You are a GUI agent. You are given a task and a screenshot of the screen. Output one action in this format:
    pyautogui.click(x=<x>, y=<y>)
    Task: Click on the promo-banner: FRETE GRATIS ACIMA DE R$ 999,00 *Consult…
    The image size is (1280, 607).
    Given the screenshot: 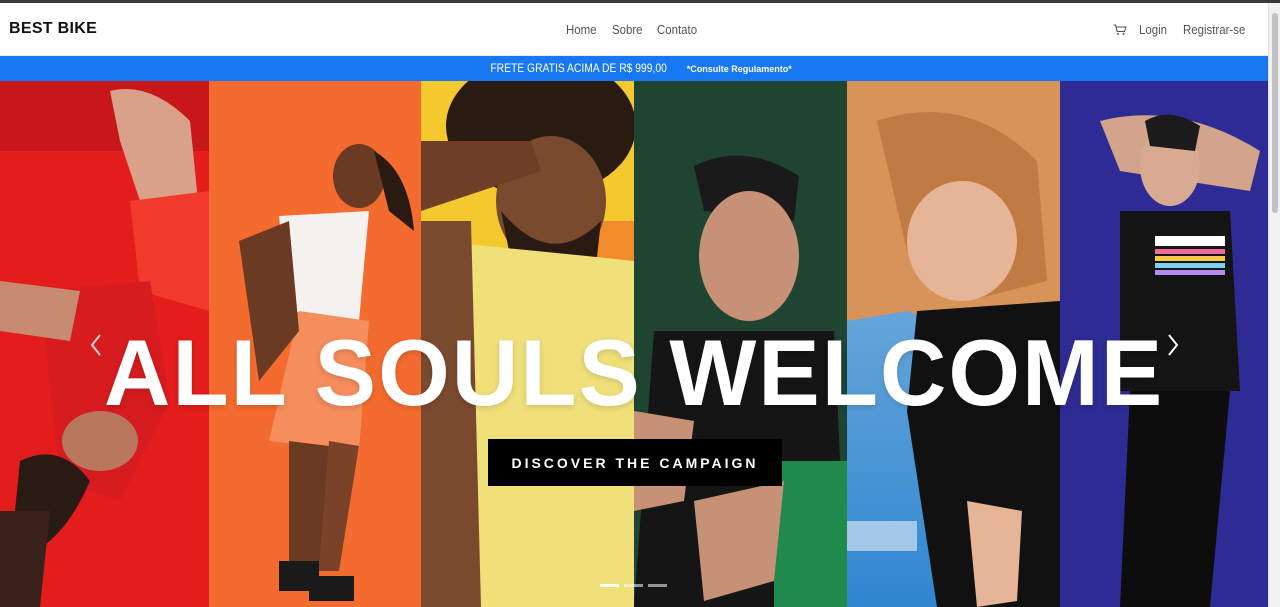 What is the action you would take?
    pyautogui.click(x=634, y=68)
    